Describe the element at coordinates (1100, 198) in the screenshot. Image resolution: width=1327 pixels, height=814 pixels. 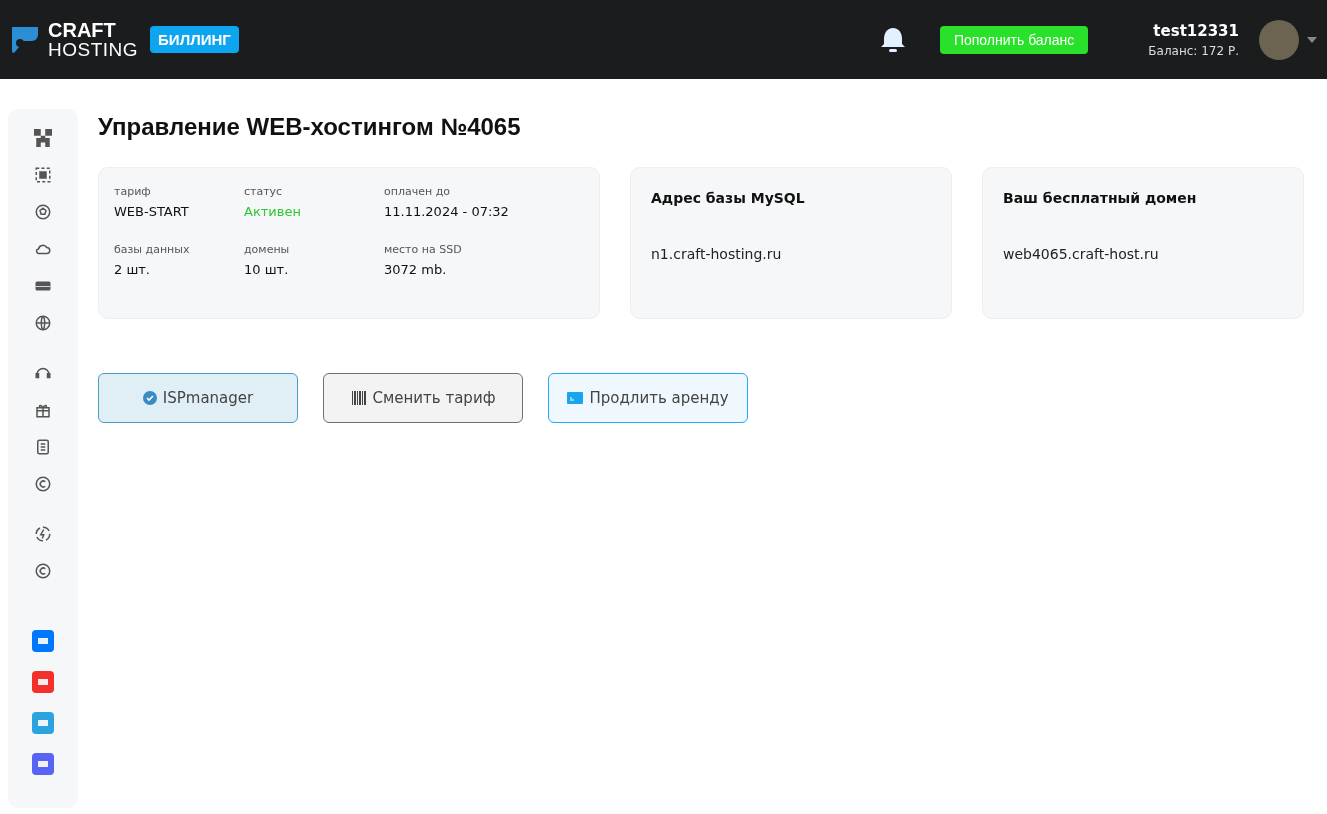
I see `card-title: Ваш бесплатный домен` at that location.